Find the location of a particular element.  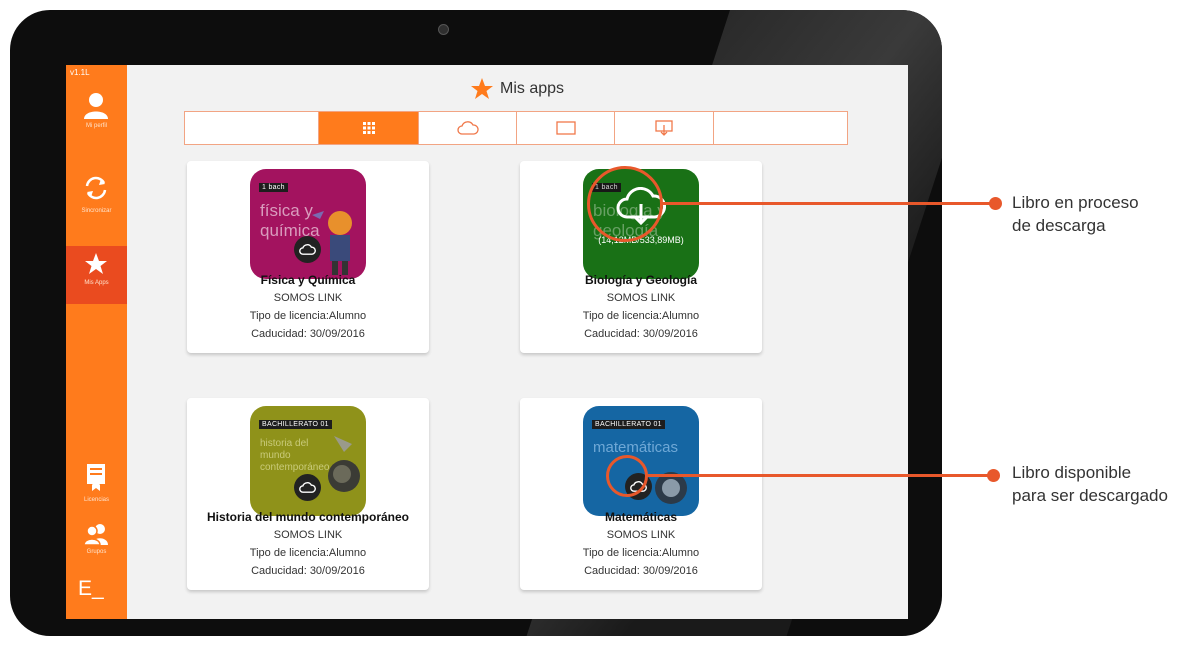

grid-icon is located at coordinates (368, 128).